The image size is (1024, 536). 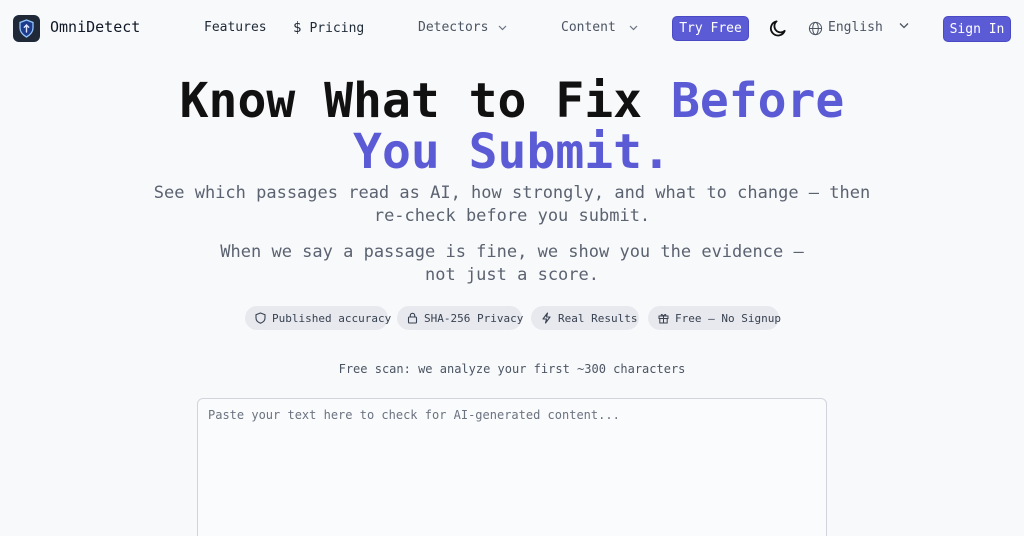 I want to click on nav-content-label: Content, so click(x=588, y=27).